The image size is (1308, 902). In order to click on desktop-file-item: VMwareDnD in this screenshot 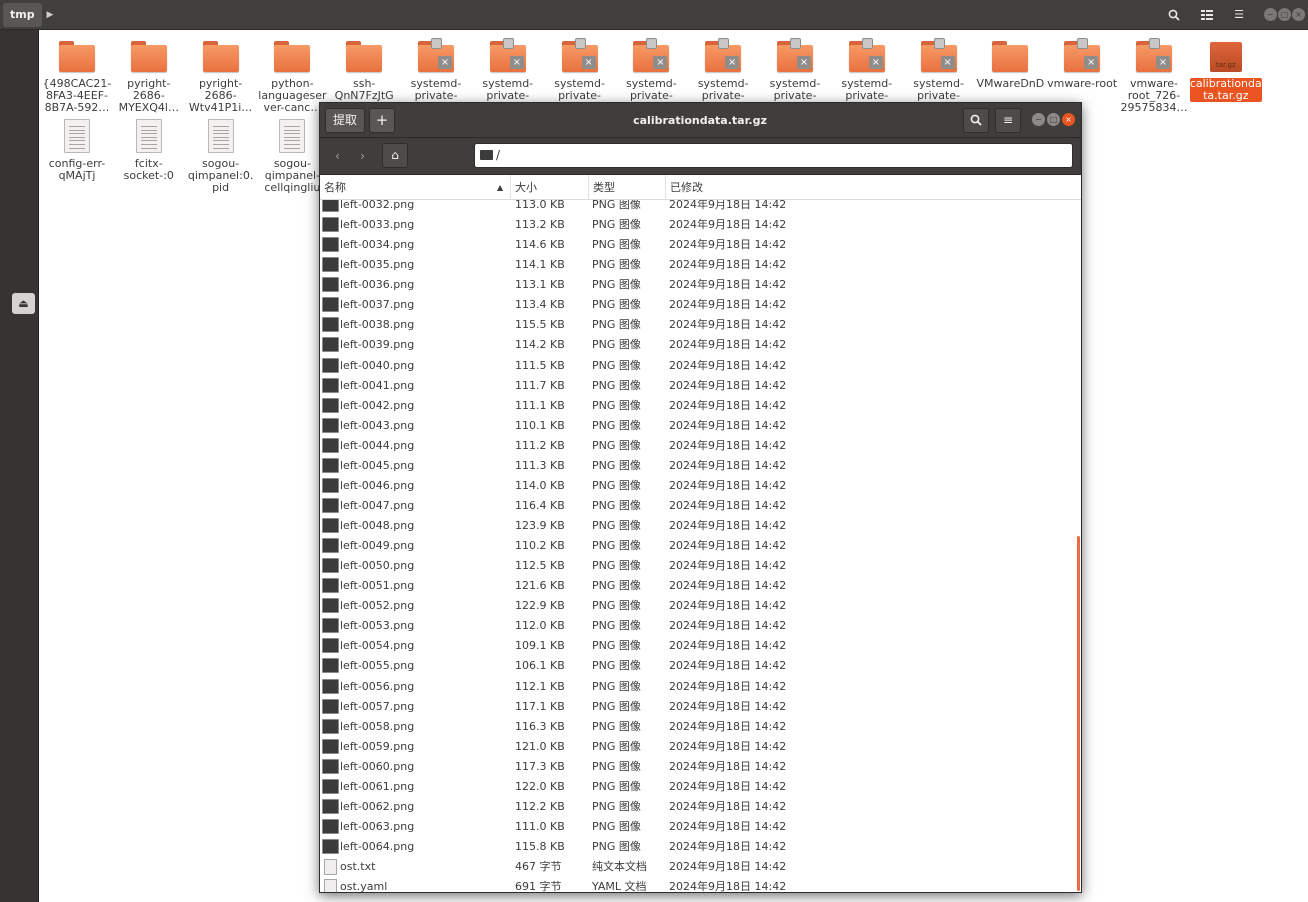, I will do `click(1010, 64)`.